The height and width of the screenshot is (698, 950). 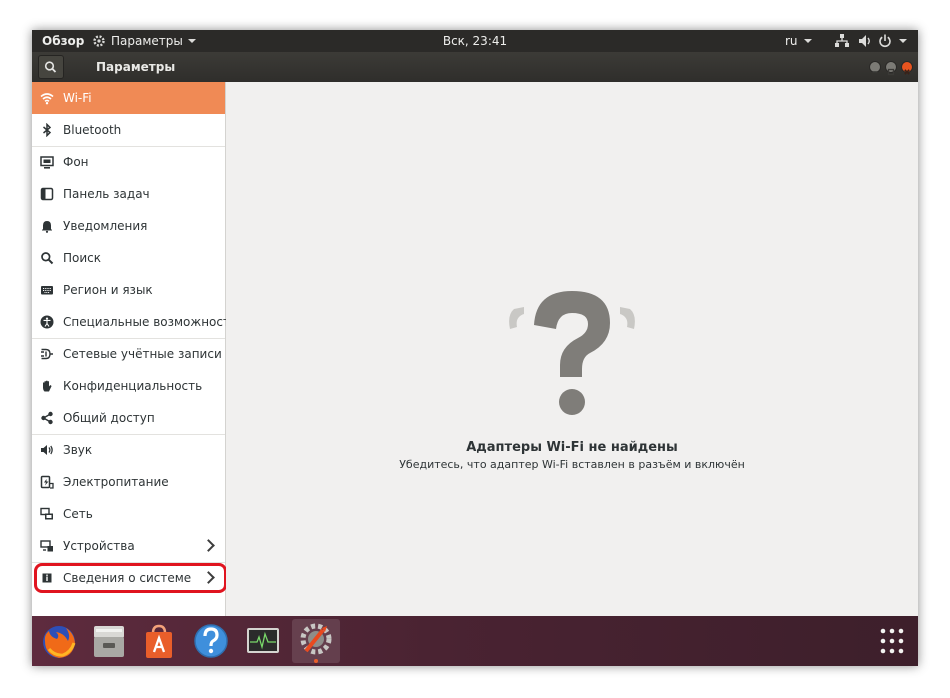 What do you see at coordinates (47, 482) in the screenshot?
I see `power-icon` at bounding box center [47, 482].